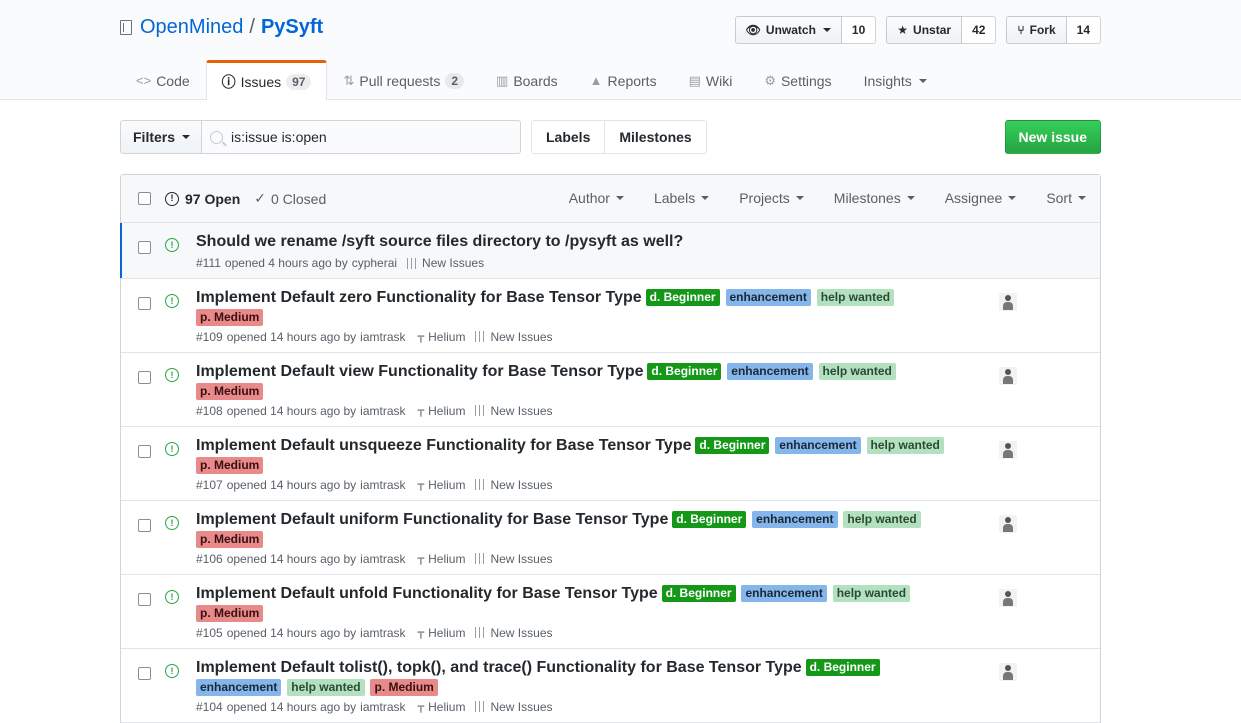  What do you see at coordinates (162, 137) in the screenshot?
I see `filters-dropdown: Filters` at bounding box center [162, 137].